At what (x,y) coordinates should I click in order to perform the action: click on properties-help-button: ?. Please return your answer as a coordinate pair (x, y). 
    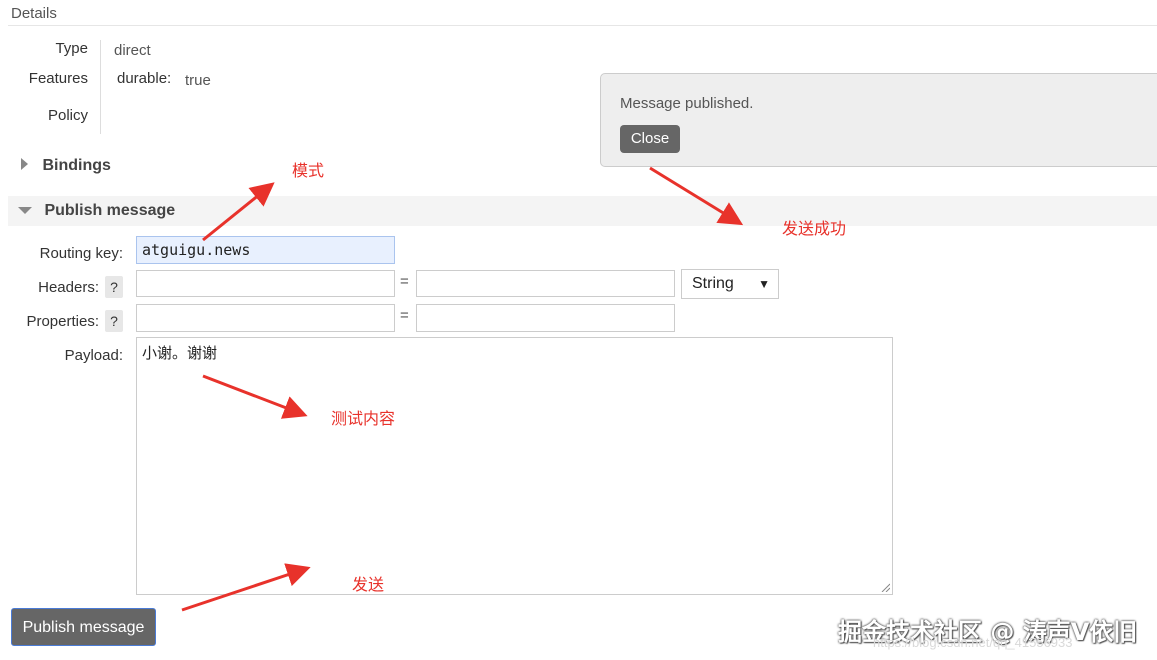
    Looking at the image, I should click on (114, 321).